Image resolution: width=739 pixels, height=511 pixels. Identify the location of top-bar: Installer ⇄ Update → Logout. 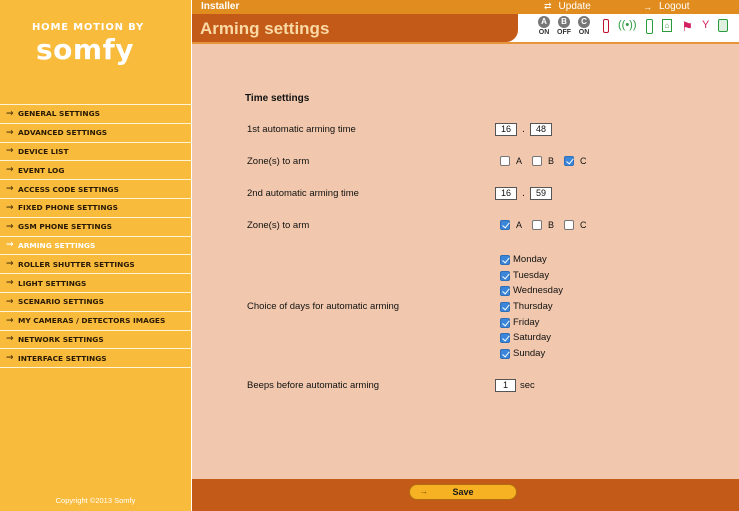
(465, 7).